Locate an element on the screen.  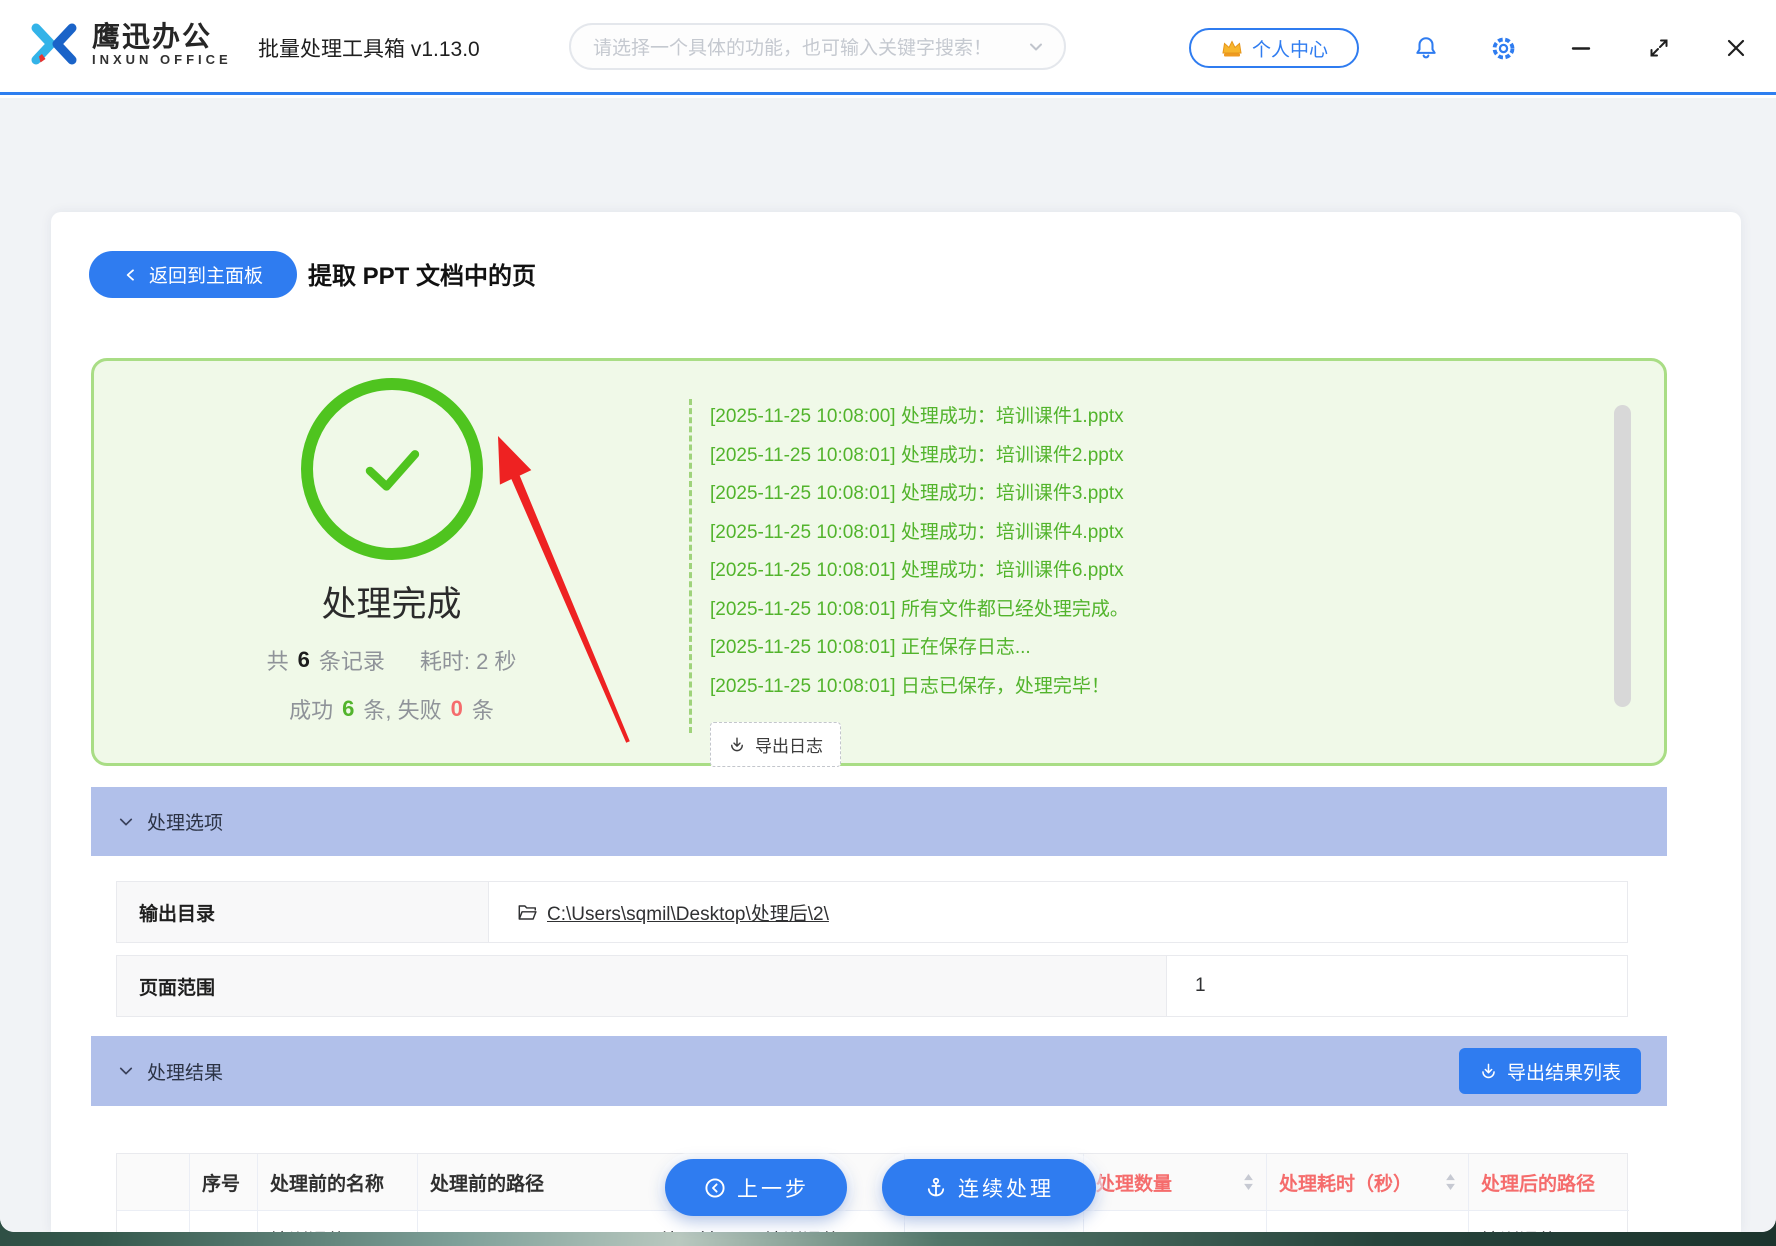
section-bar-options: 处理选项 is located at coordinates (879, 821).